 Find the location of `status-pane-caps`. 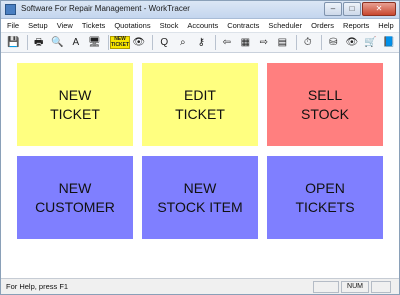

status-pane-caps is located at coordinates (326, 287).